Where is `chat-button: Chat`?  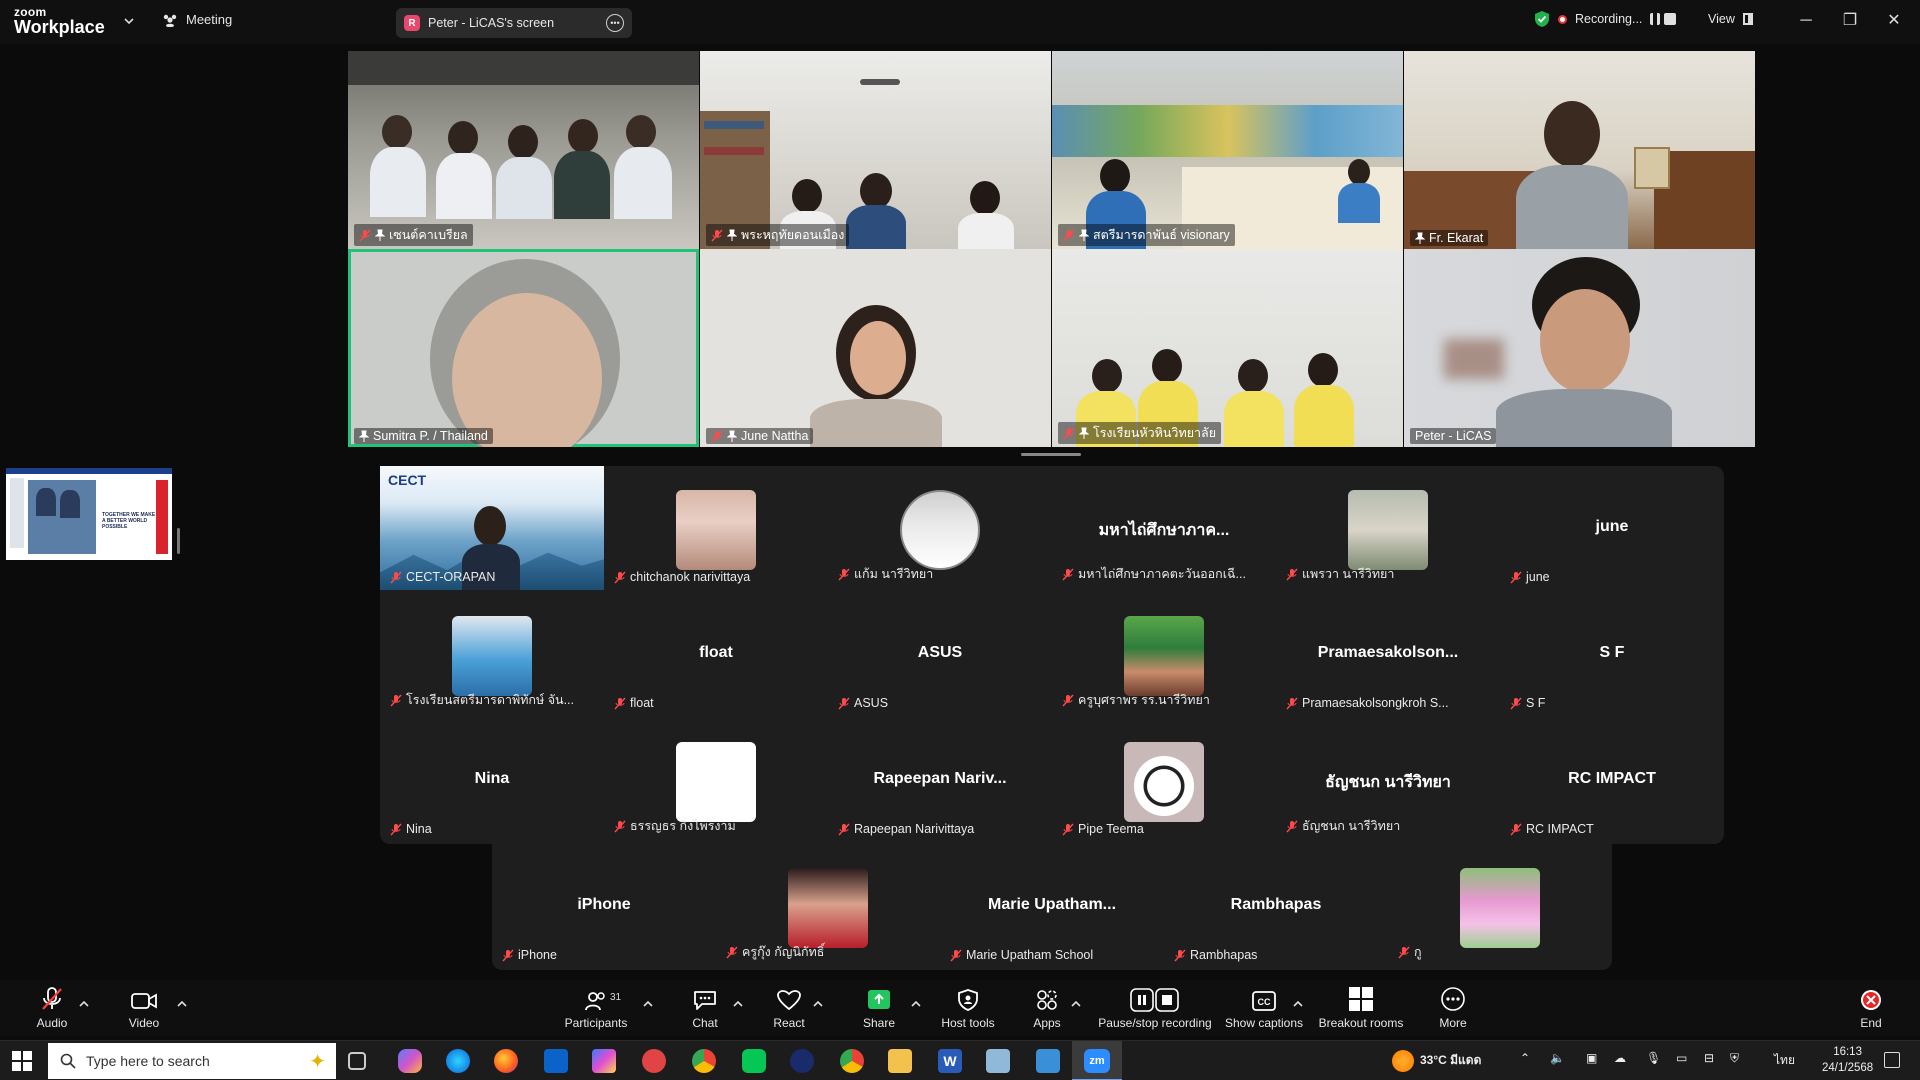
chat-button: Chat is located at coordinates (705, 1008).